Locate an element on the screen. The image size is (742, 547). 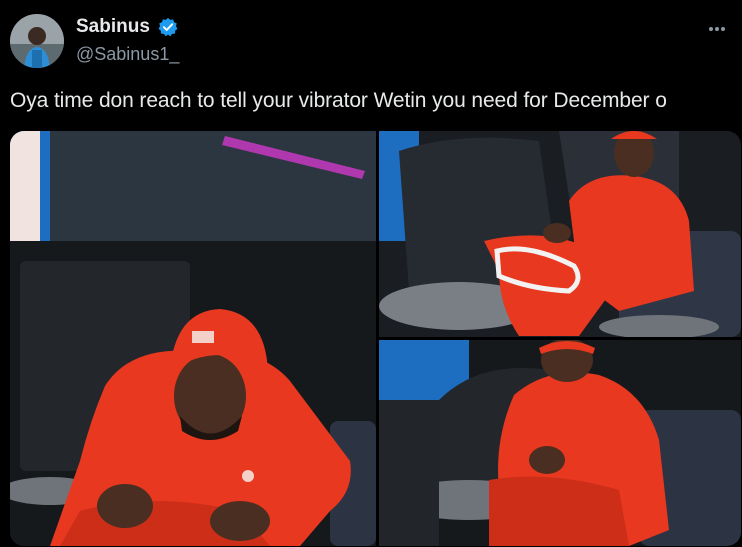
display-name: Sabinus is located at coordinates (113, 27).